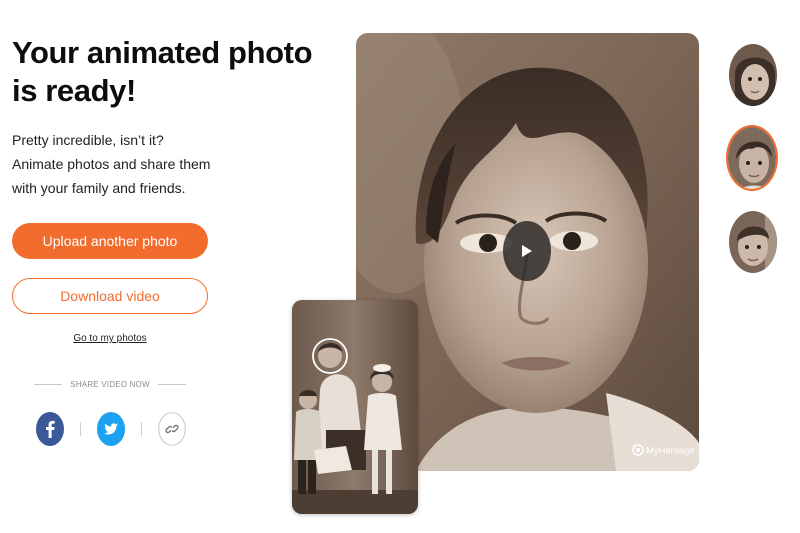 Image resolution: width=800 pixels, height=533 pixels. I want to click on girl-face-image, so click(753, 75).